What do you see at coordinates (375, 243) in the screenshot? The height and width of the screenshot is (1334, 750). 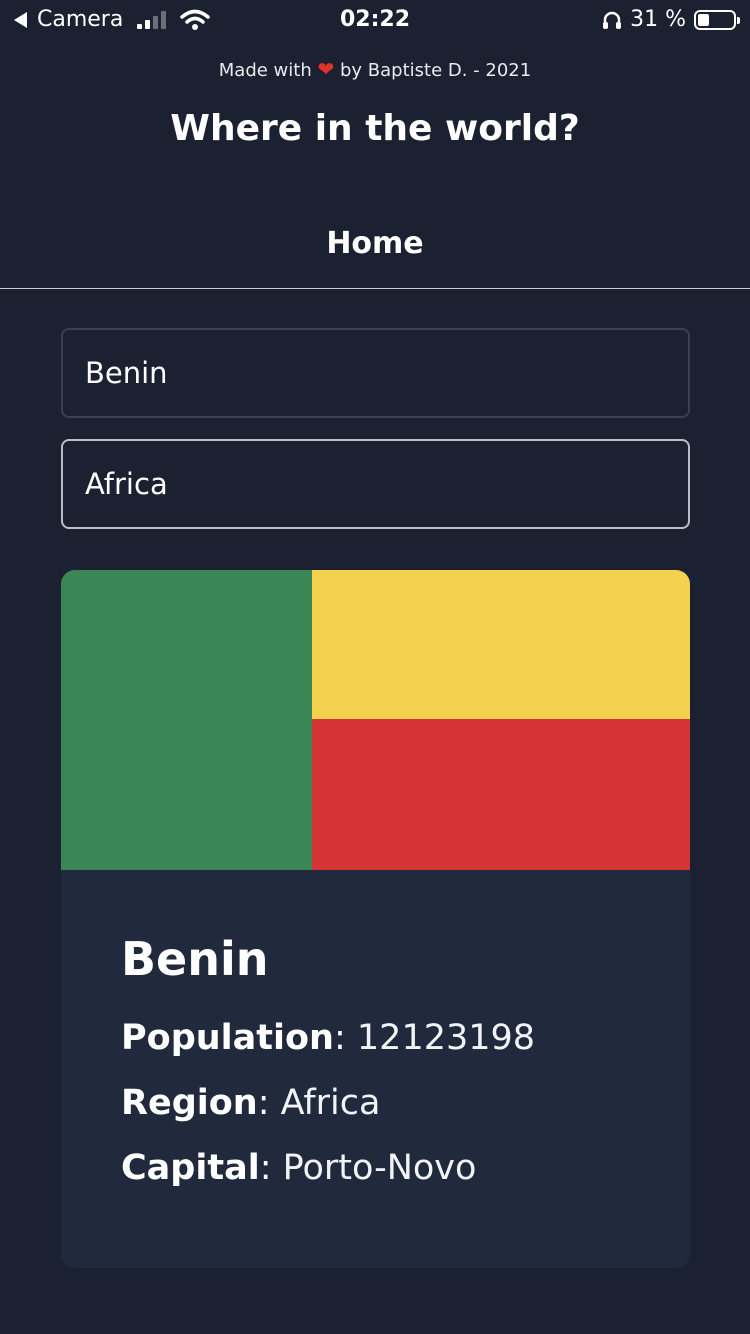 I see `nav-home-link: Home` at bounding box center [375, 243].